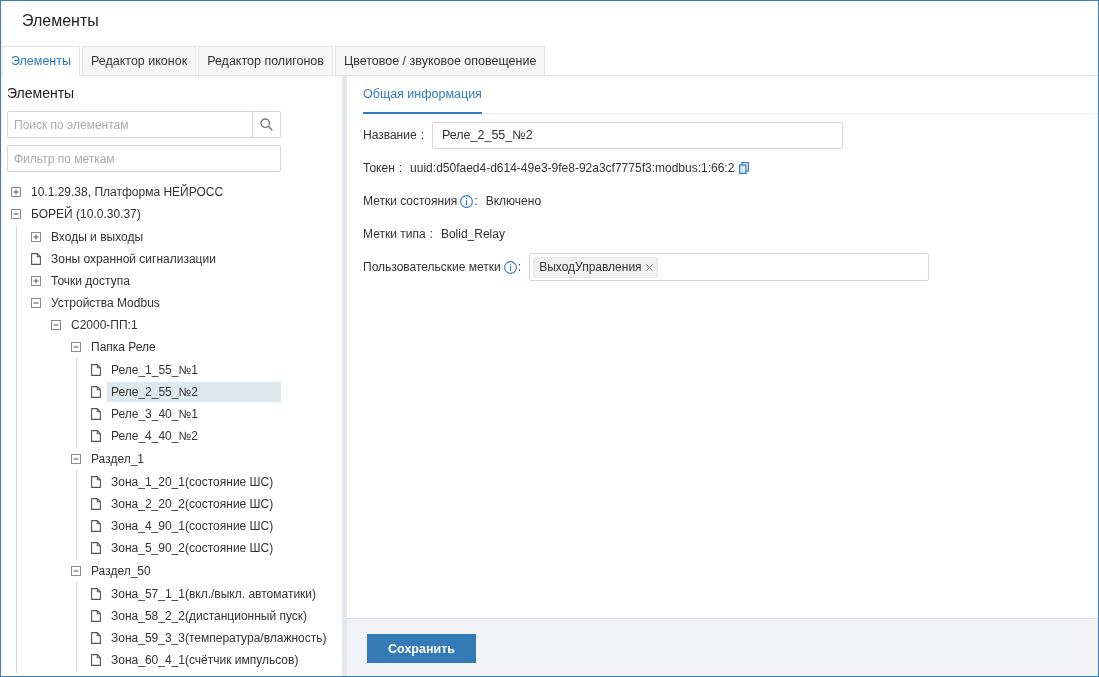 This screenshot has height=677, width=1099. What do you see at coordinates (744, 168) in the screenshot?
I see `copy-icon` at bounding box center [744, 168].